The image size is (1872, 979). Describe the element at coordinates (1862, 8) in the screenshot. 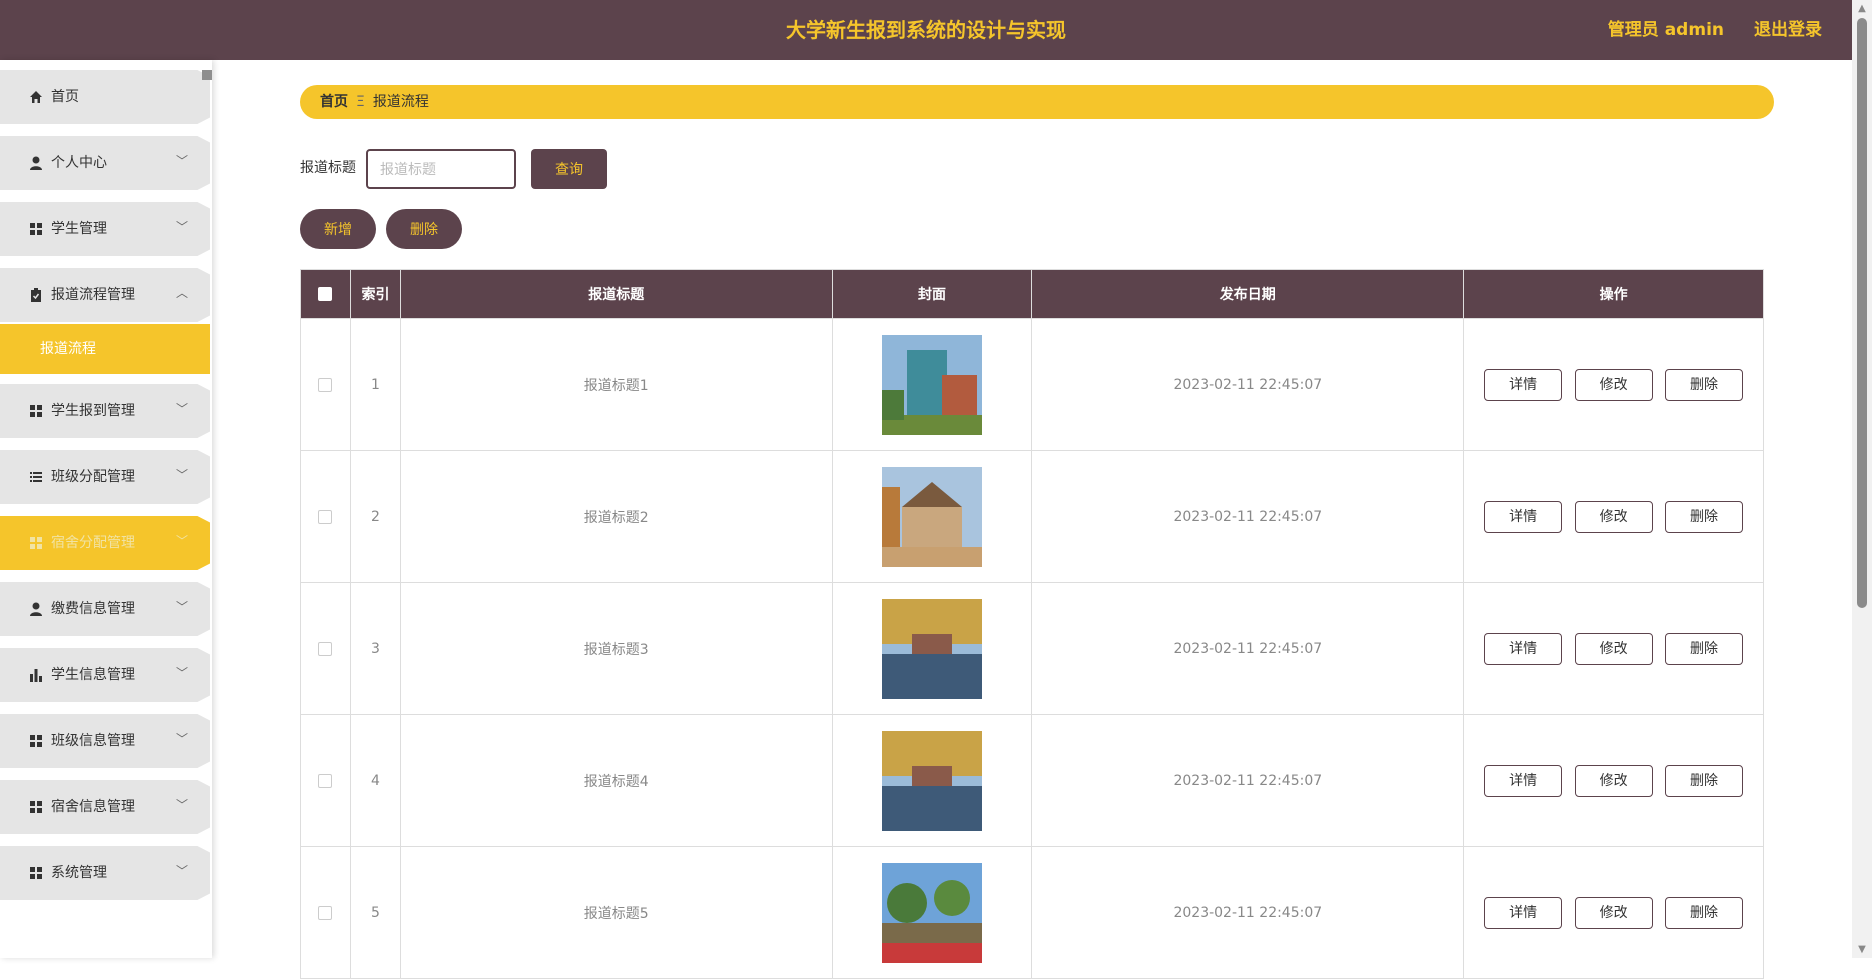

I see `scroll-up-icon: ▲` at that location.